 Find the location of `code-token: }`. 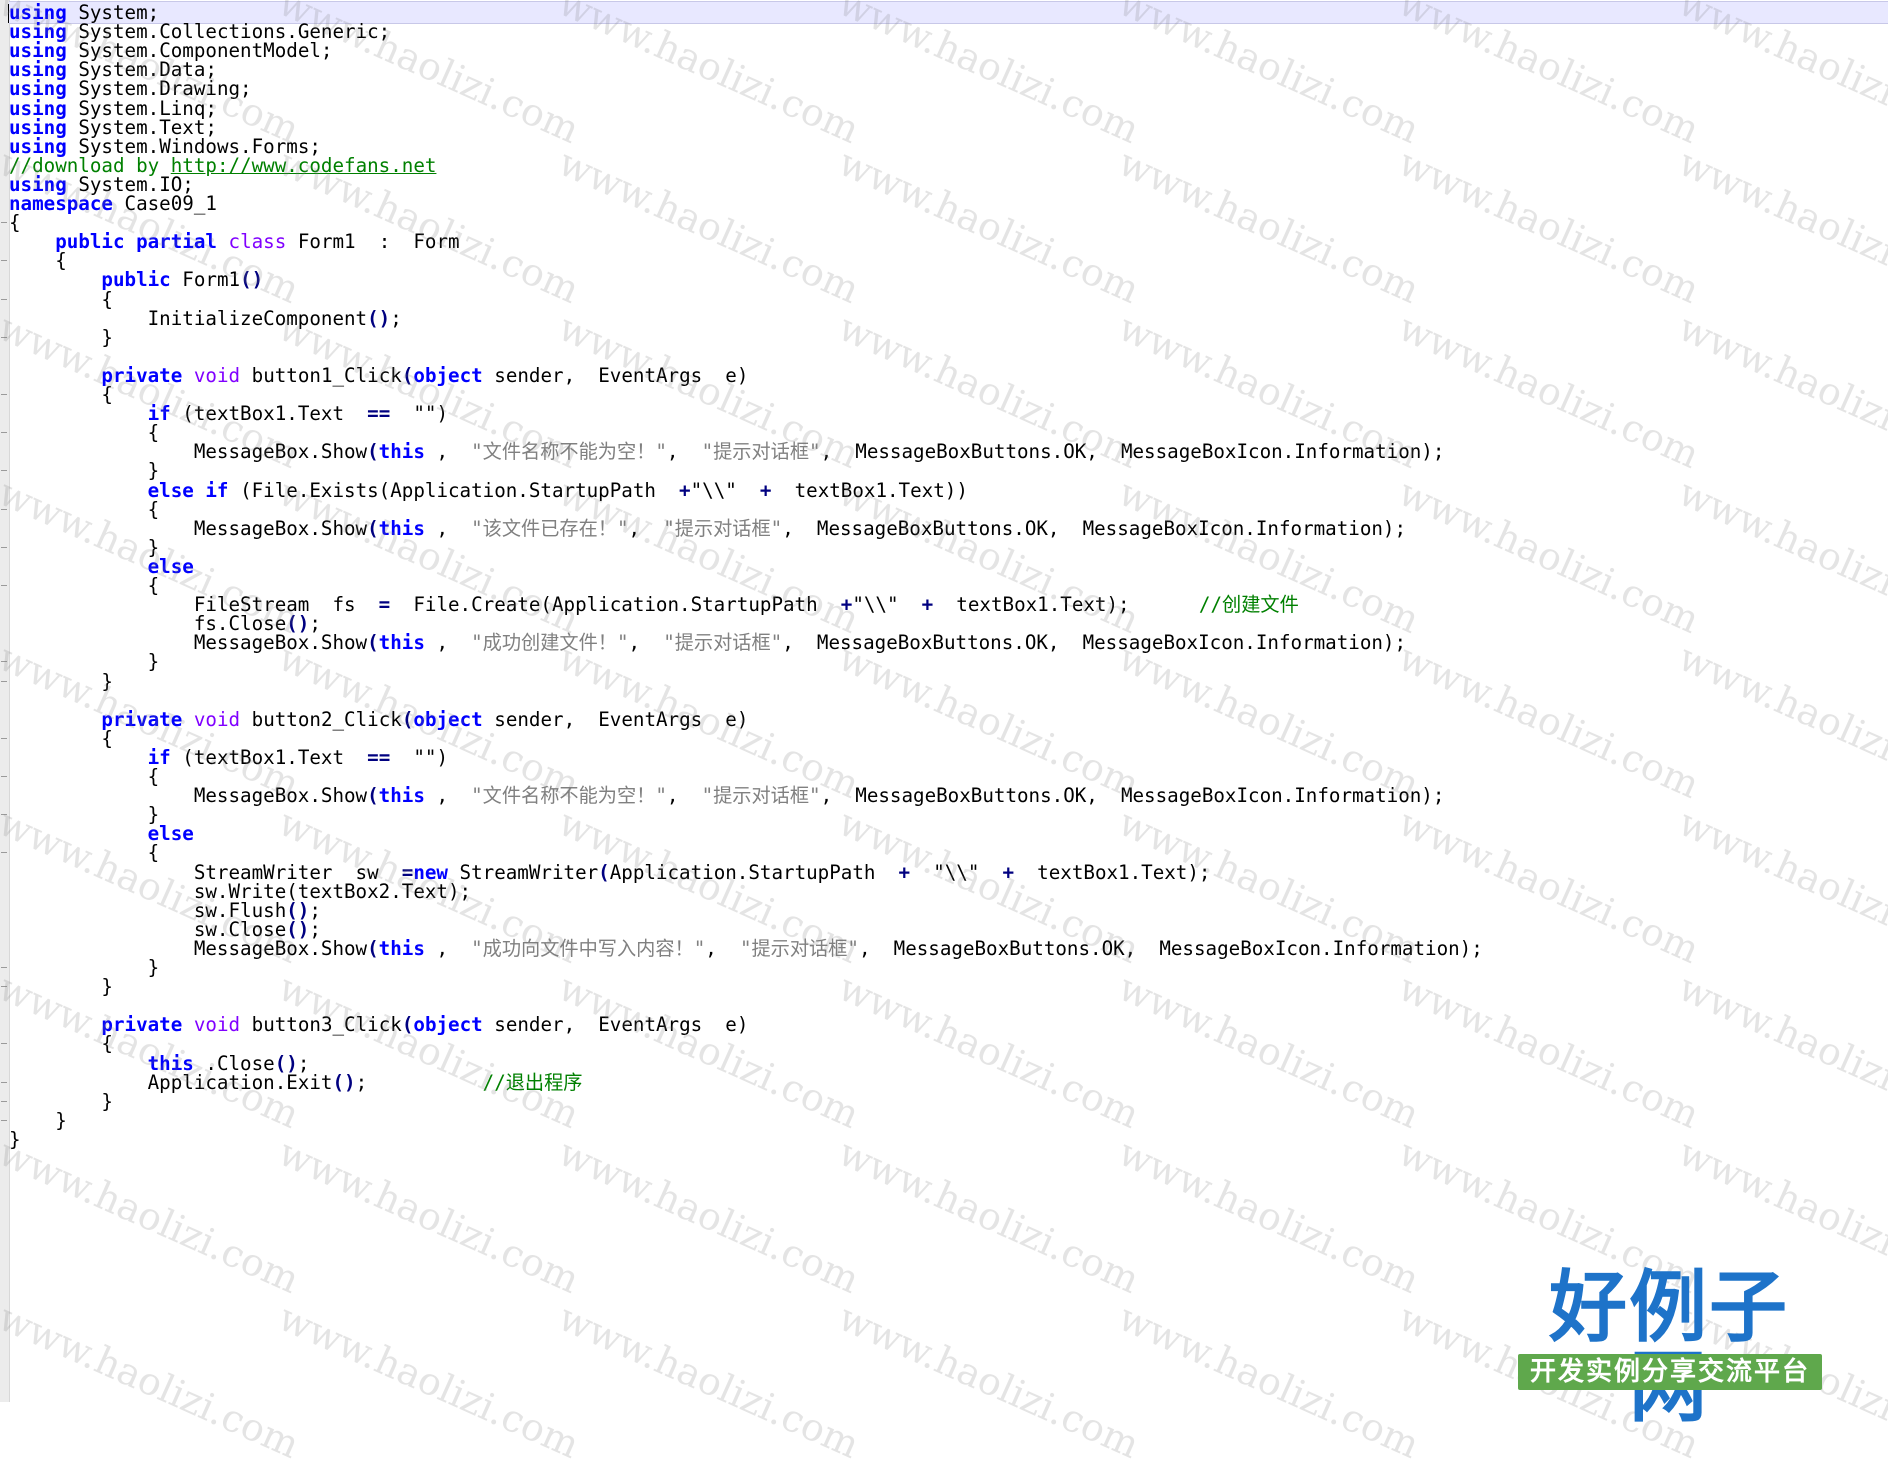

code-token: } is located at coordinates (15, 1139).